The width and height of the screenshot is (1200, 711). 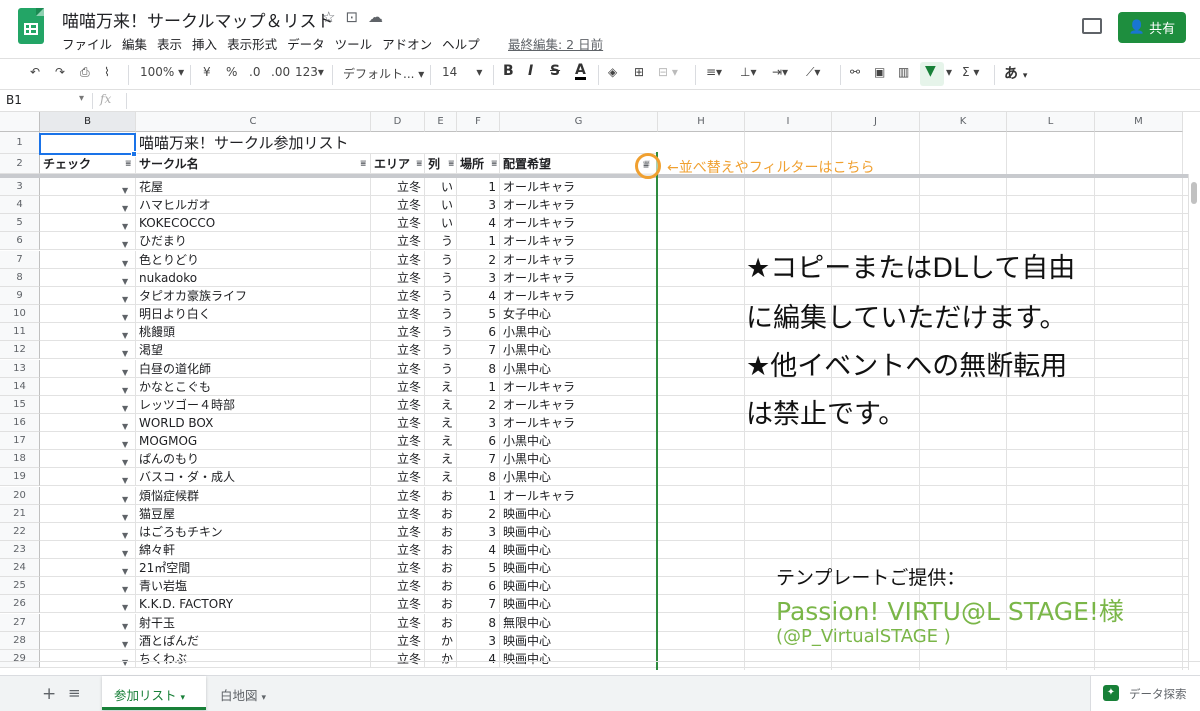 What do you see at coordinates (580, 71) in the screenshot?
I see `text-color-button: A` at bounding box center [580, 71].